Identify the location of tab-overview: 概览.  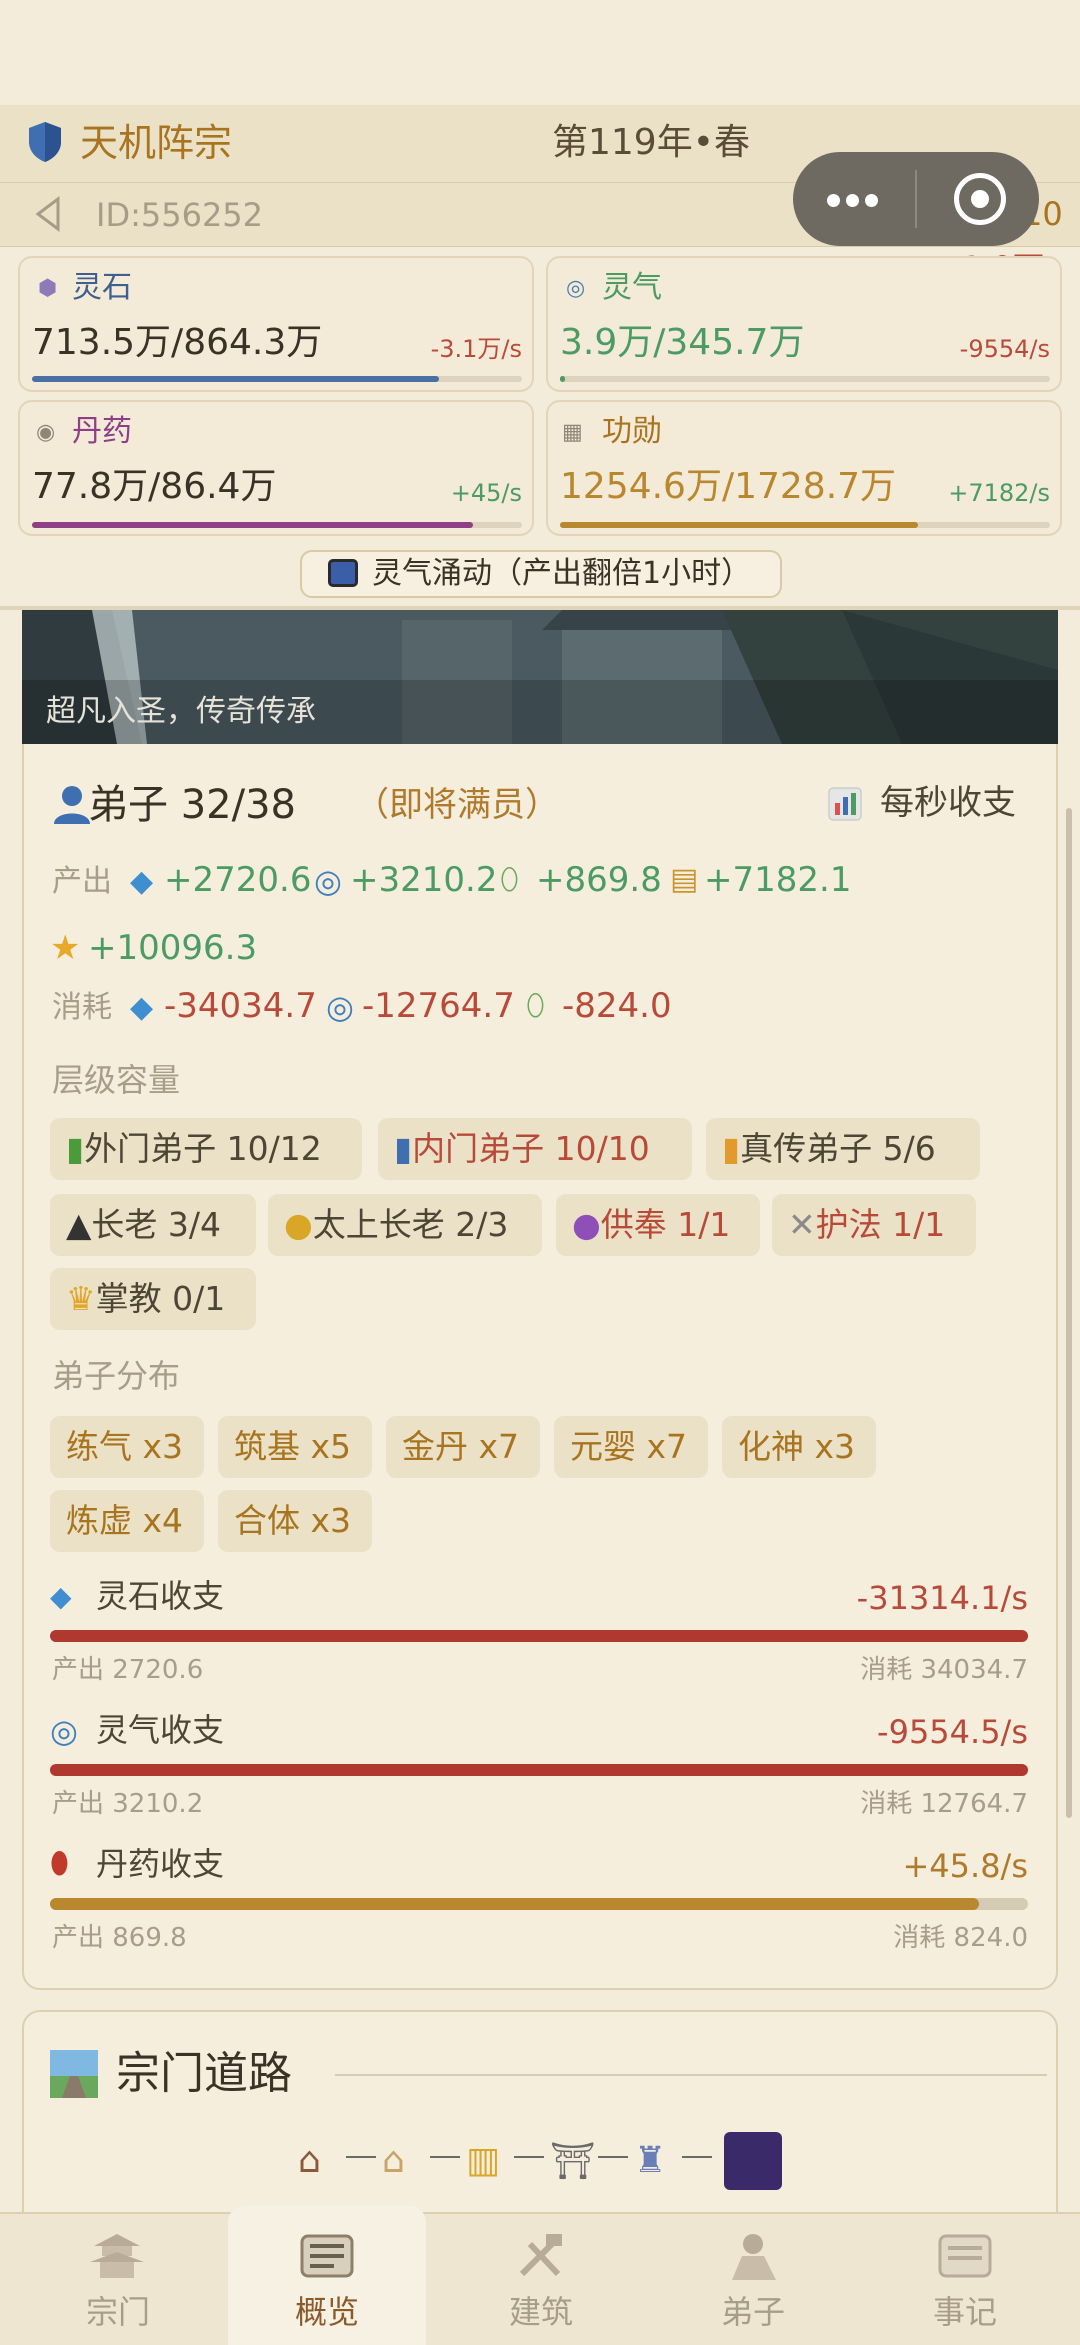
(327, 2312).